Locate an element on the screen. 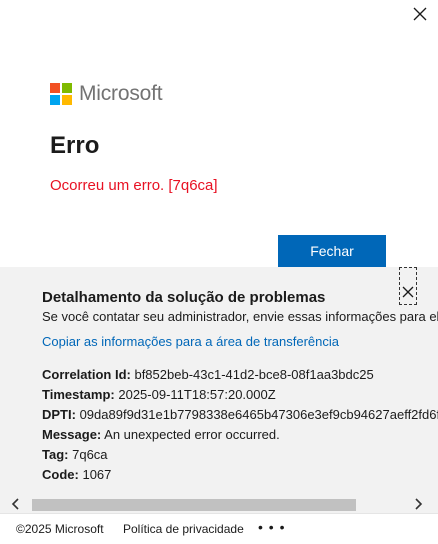  scrollbar-thumb is located at coordinates (194, 505).